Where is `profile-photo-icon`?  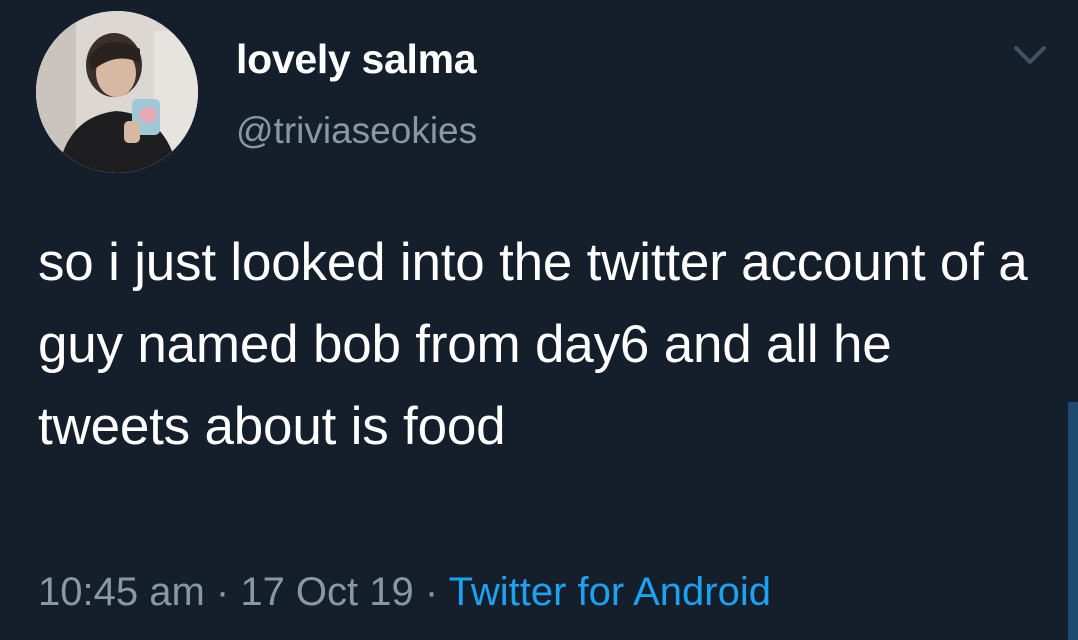 profile-photo-icon is located at coordinates (117, 92).